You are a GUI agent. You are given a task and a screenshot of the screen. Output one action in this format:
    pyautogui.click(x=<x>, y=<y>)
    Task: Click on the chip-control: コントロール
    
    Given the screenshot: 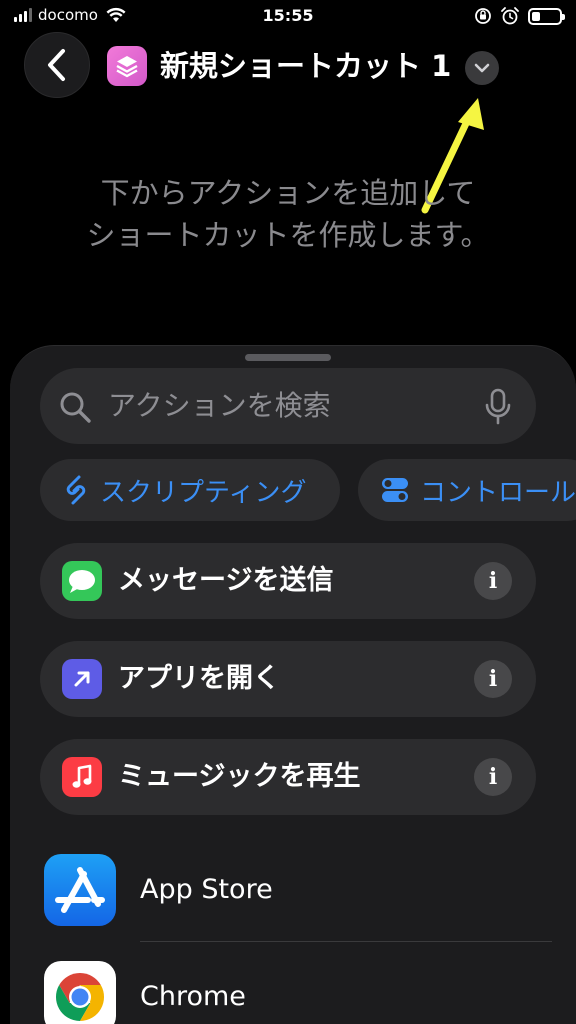 What is the action you would take?
    pyautogui.click(x=467, y=490)
    